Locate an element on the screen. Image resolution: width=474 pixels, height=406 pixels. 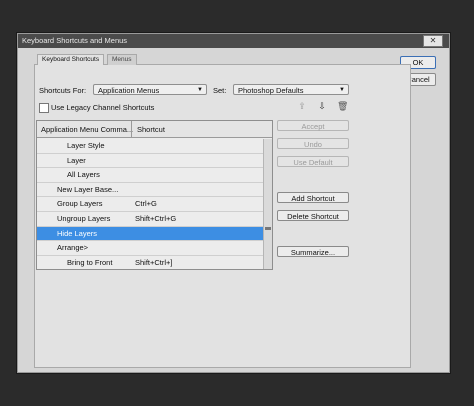
vertical-scrollbar is located at coordinates (267, 204).